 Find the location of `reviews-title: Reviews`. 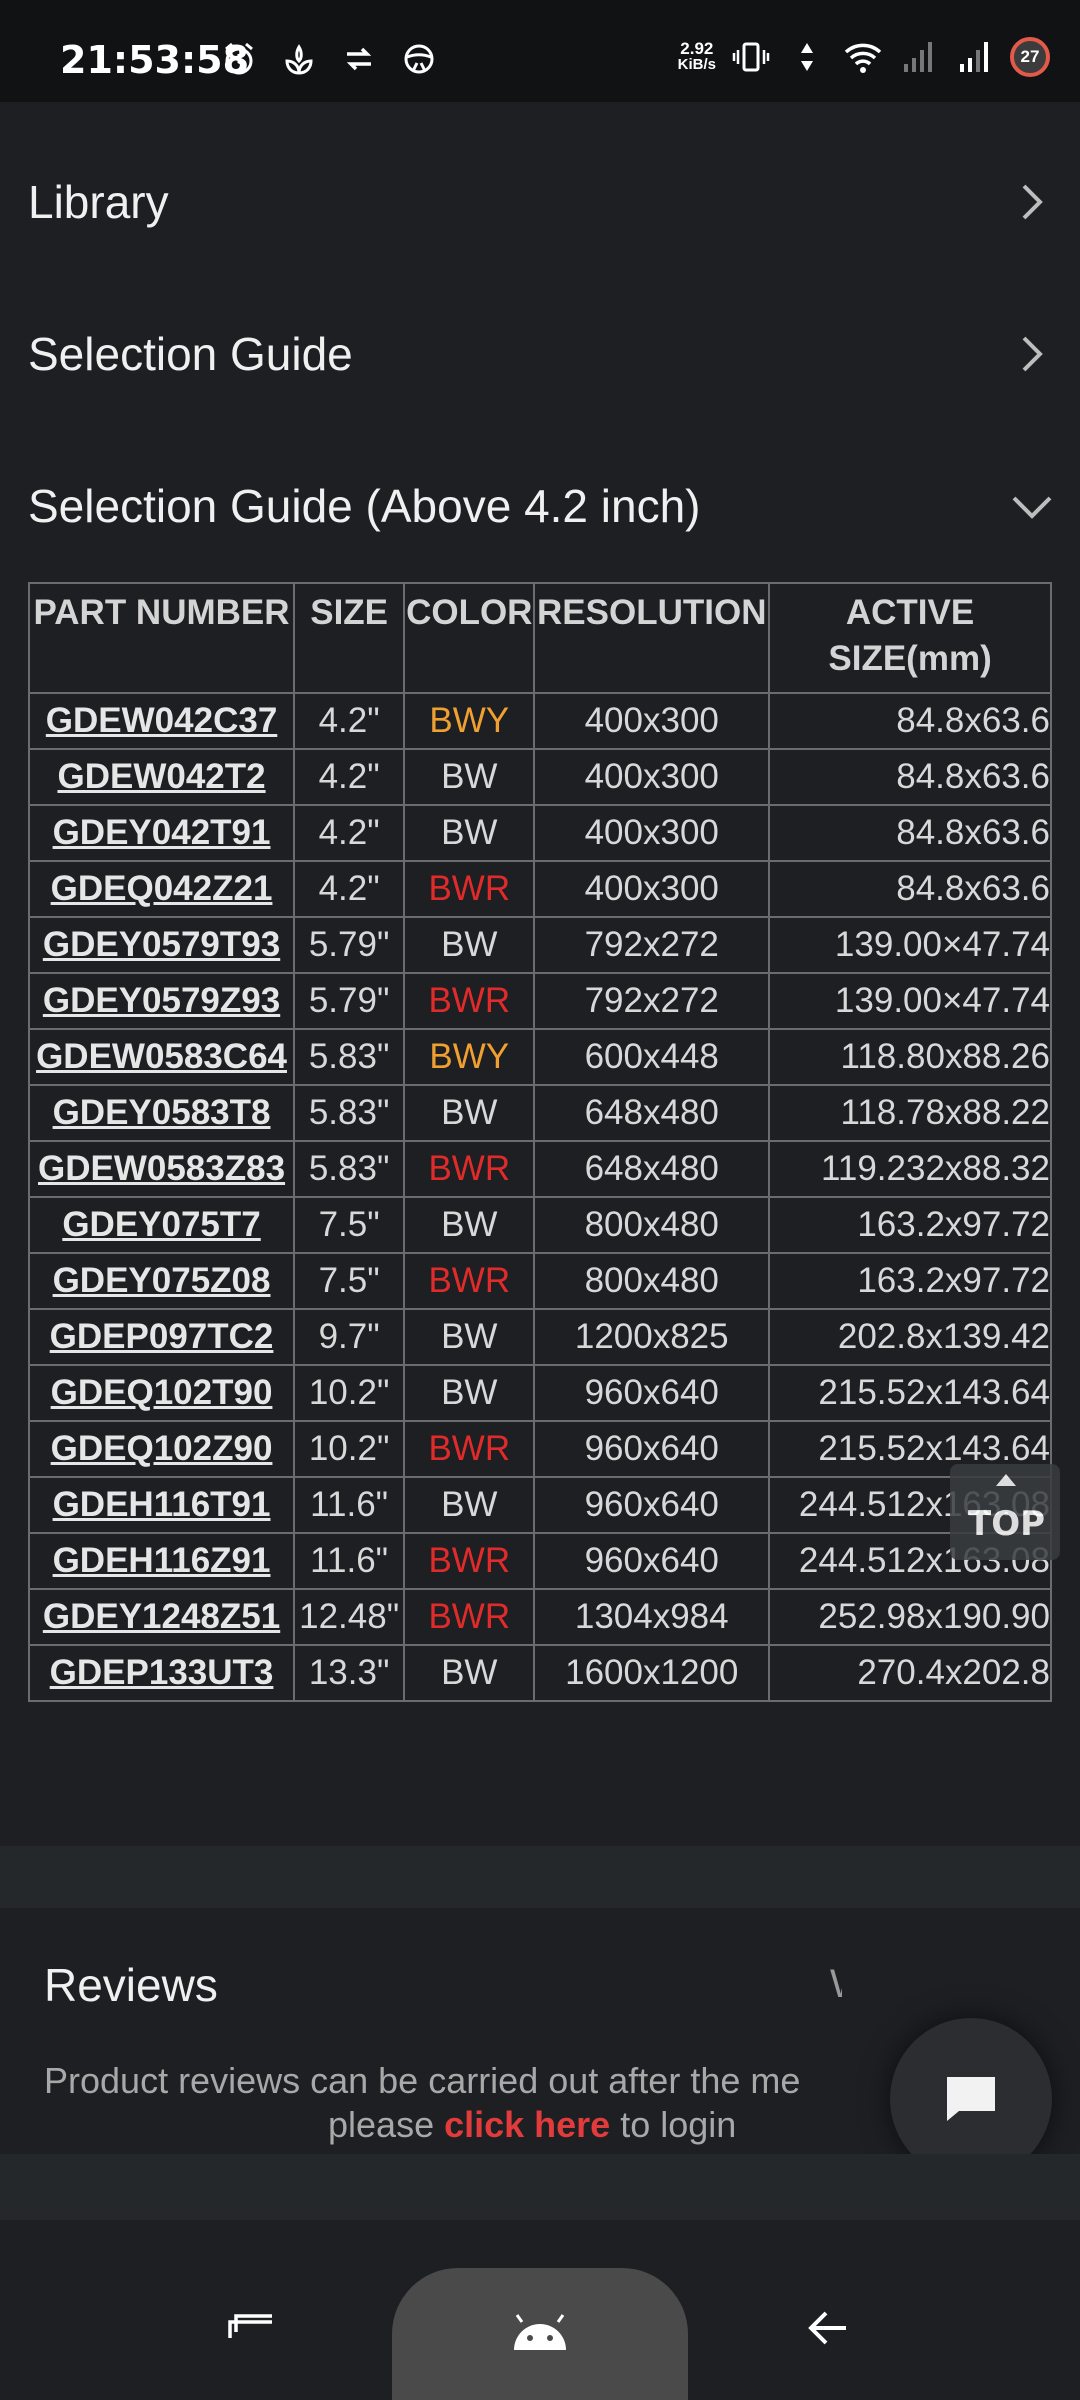

reviews-title: Reviews is located at coordinates (131, 1985).